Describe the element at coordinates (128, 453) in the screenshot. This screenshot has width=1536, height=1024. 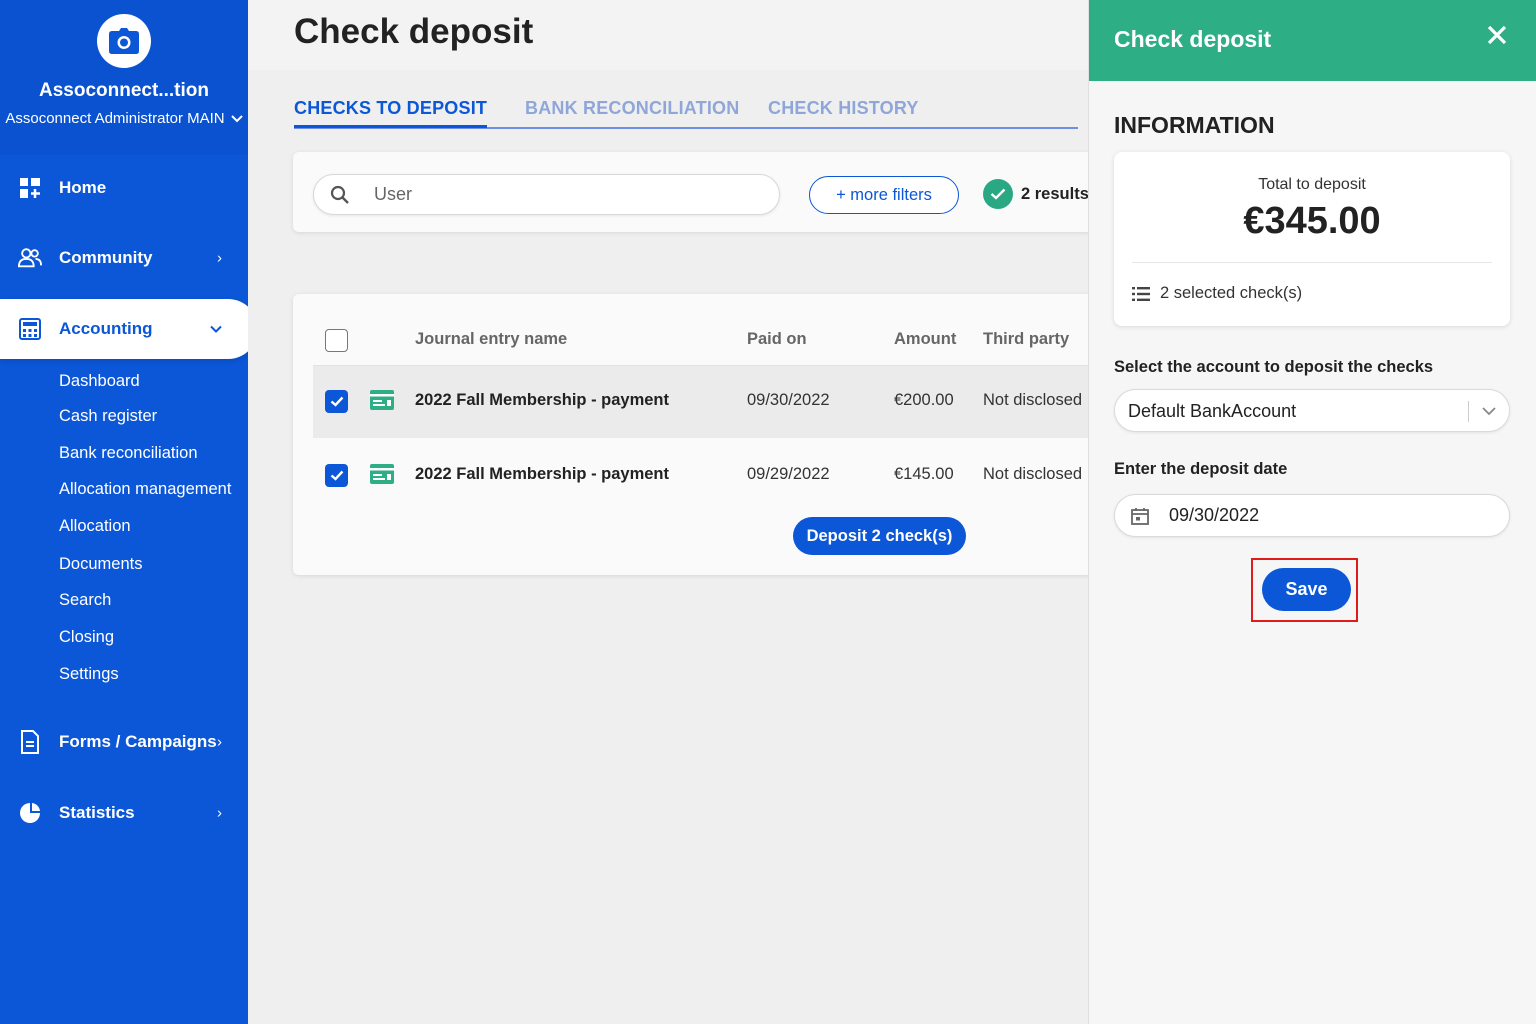
I see `subnav-bank-reconciliation: Bank reconciliation` at that location.